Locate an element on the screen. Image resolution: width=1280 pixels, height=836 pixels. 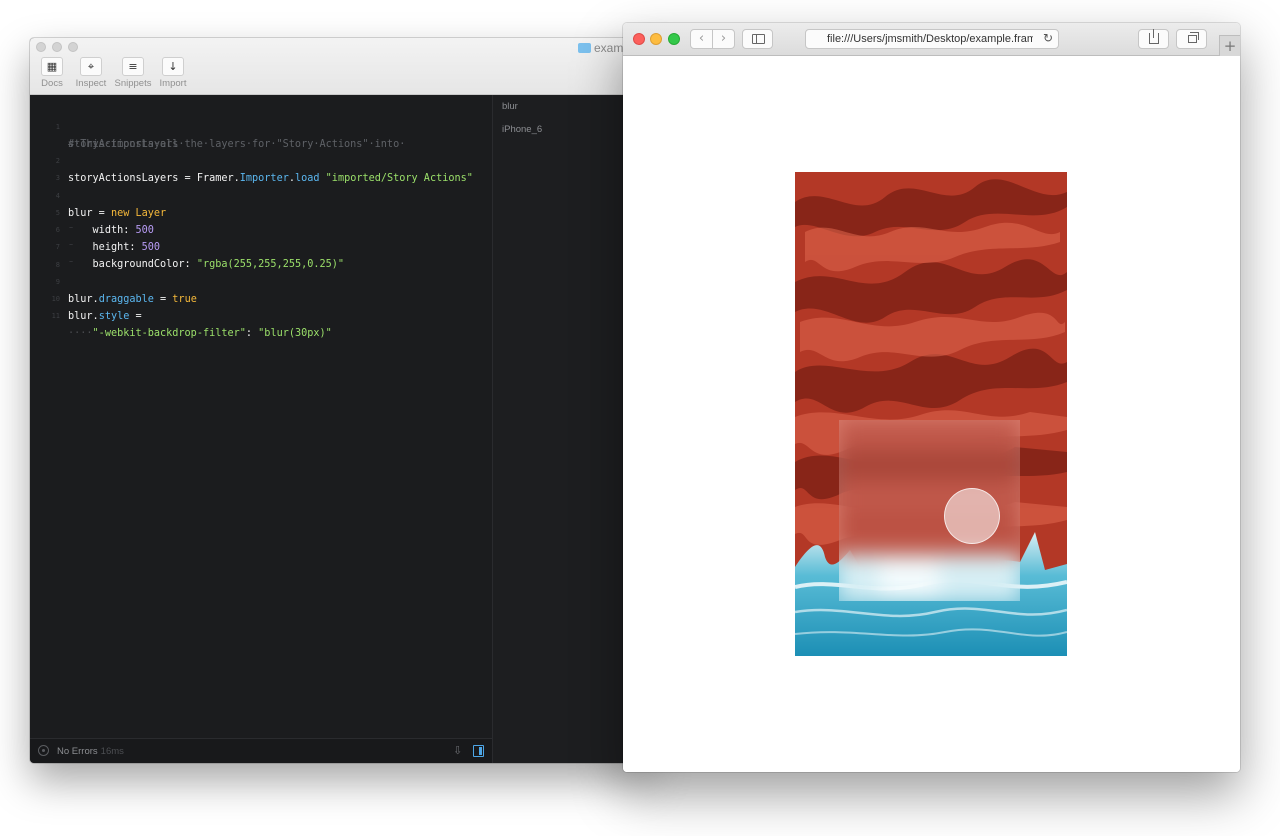
inspect-button: ⌖ Inspect is located at coordinates (91, 73).